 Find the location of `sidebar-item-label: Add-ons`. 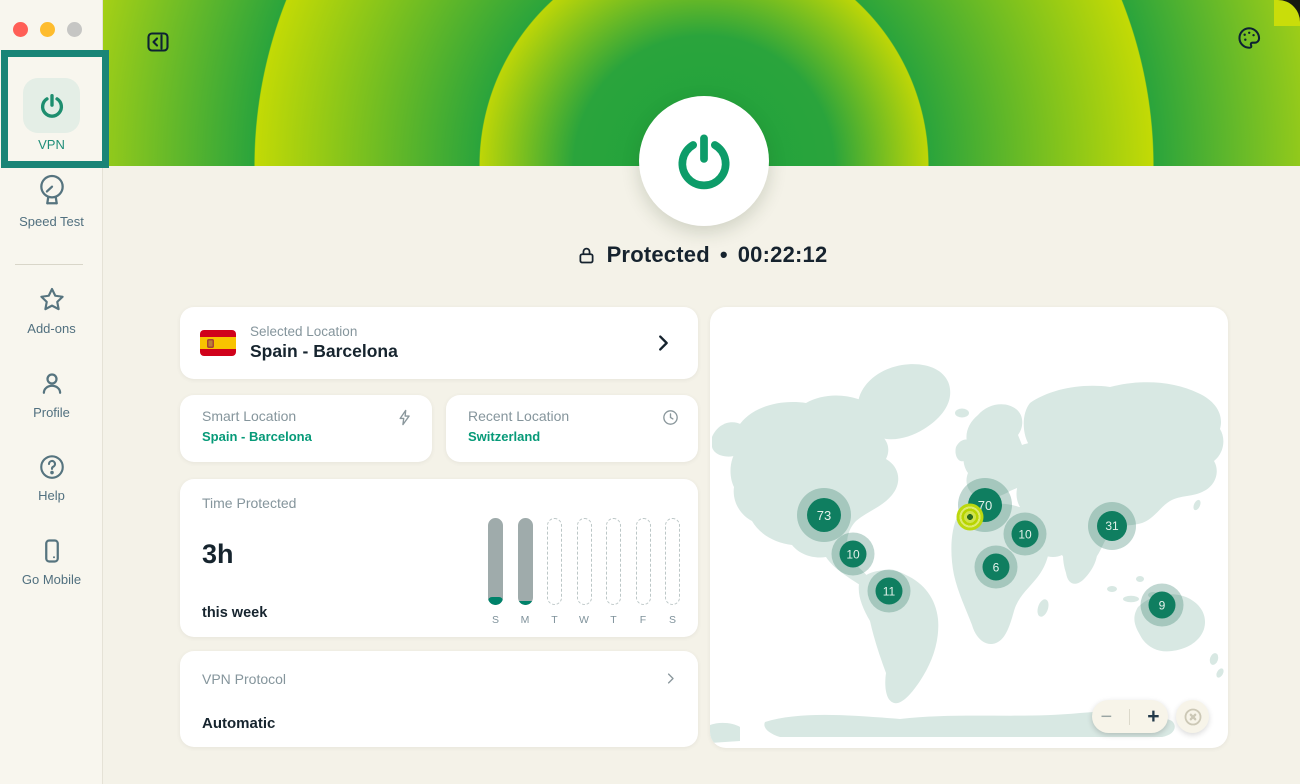

sidebar-item-label: Add-ons is located at coordinates (51, 328).